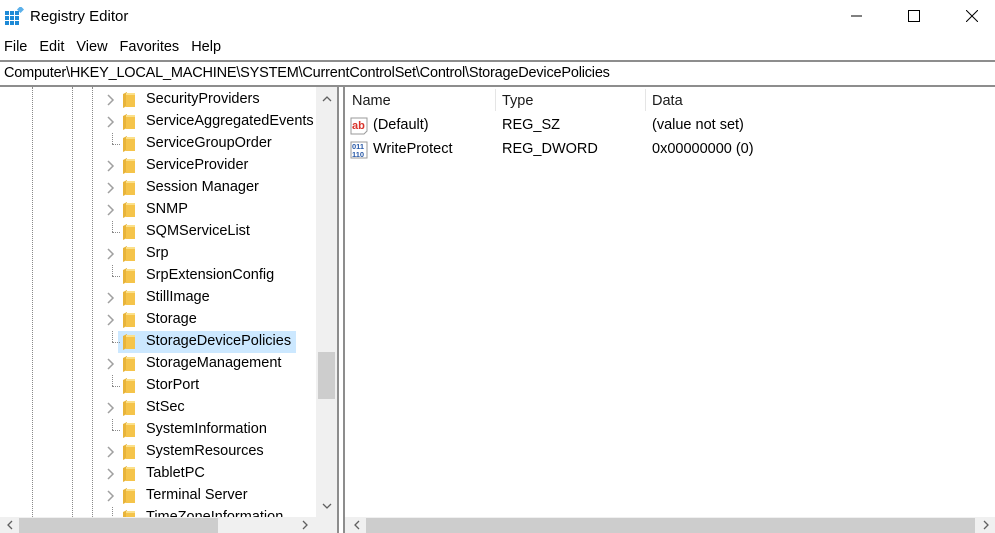 The image size is (995, 533). What do you see at coordinates (667, 100) in the screenshot?
I see `column-header-data: Data` at bounding box center [667, 100].